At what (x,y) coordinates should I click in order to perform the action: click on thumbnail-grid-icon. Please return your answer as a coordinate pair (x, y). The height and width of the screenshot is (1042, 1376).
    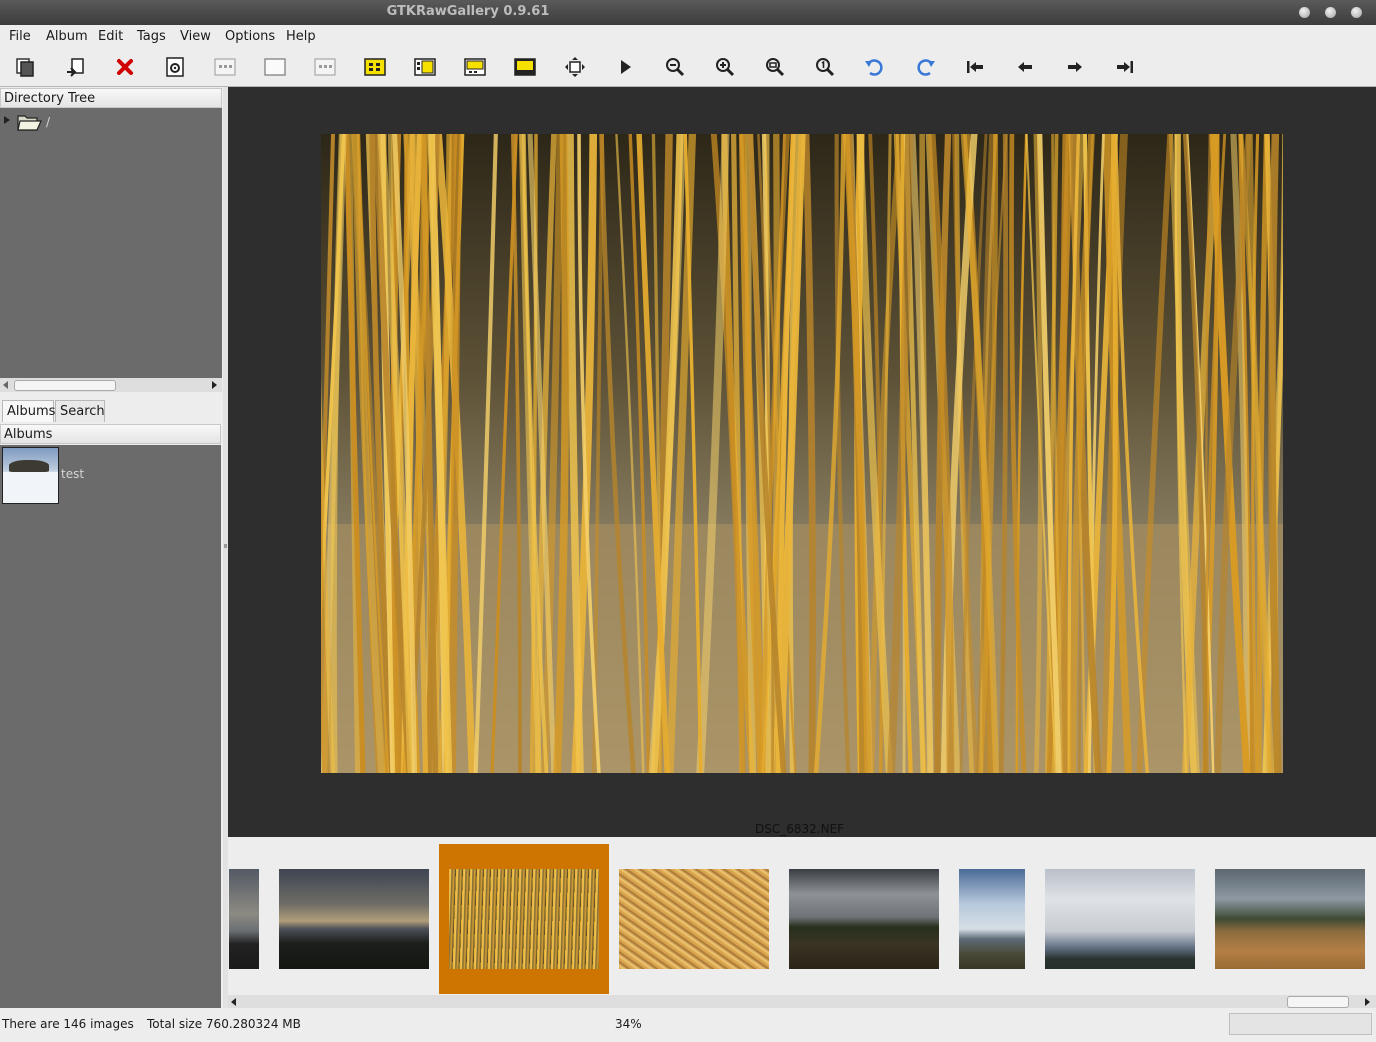
    Looking at the image, I should click on (325, 67).